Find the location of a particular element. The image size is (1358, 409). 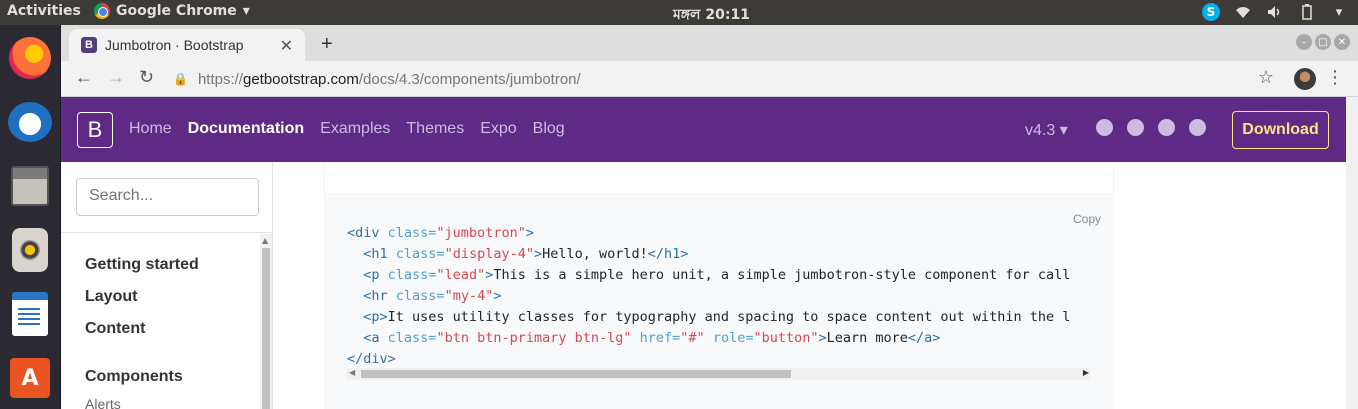

code-line: </div> is located at coordinates (719, 359).